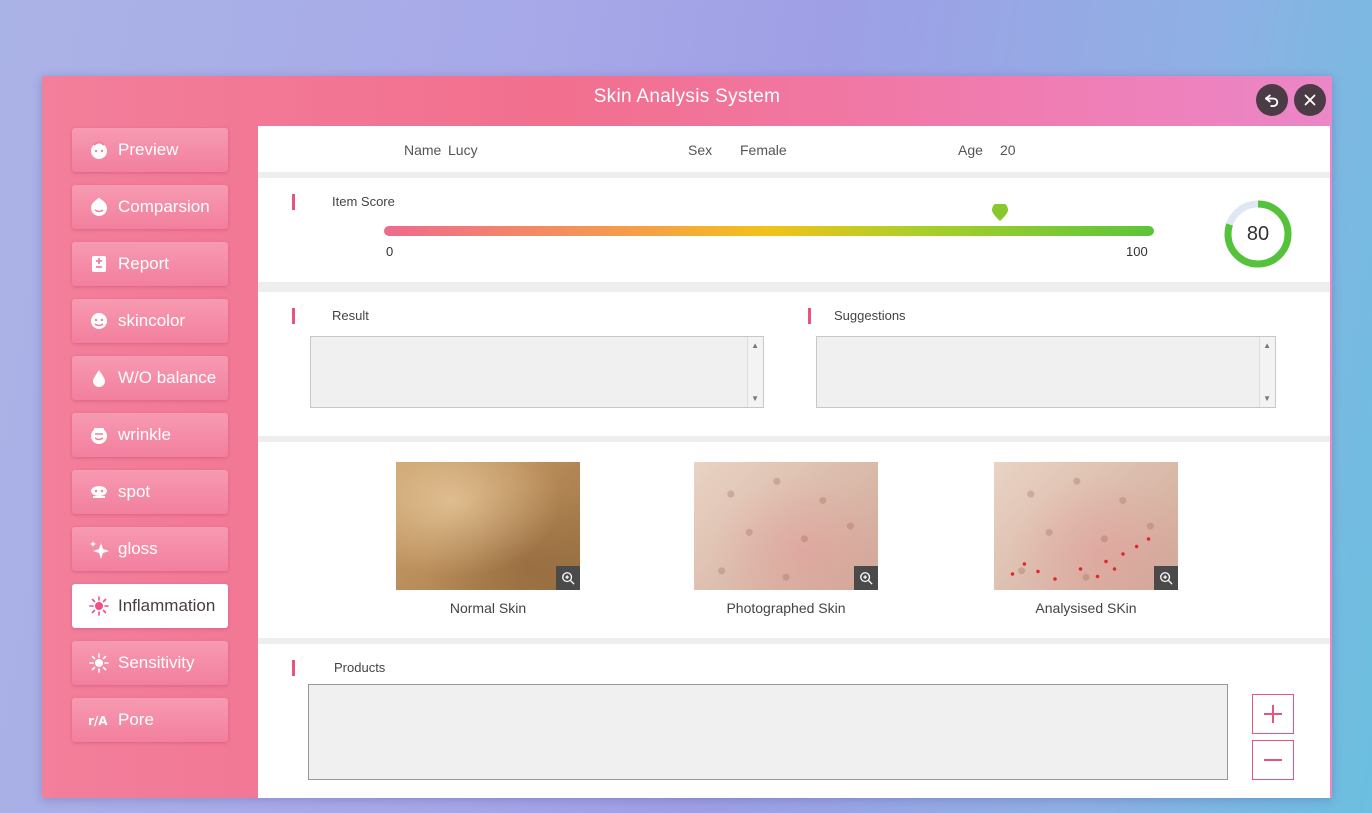 Image resolution: width=1372 pixels, height=813 pixels. I want to click on suggestions-textarea: ▲ ▼, so click(1046, 372).